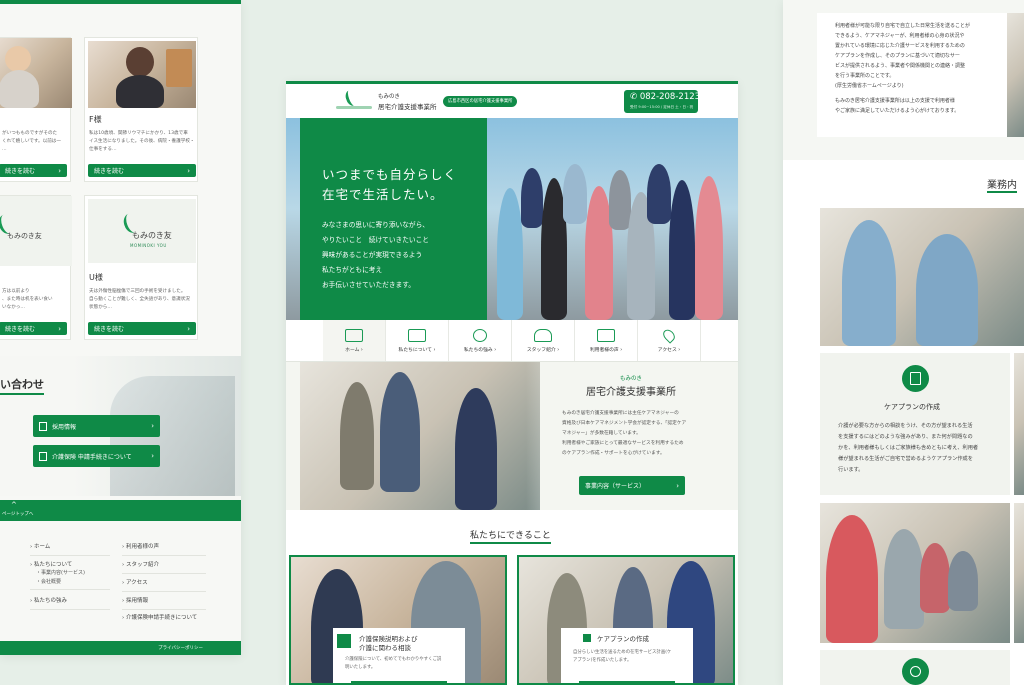  Describe the element at coordinates (48, 600) in the screenshot. I see `footer-link-strengths: › 私たちの強み` at that location.